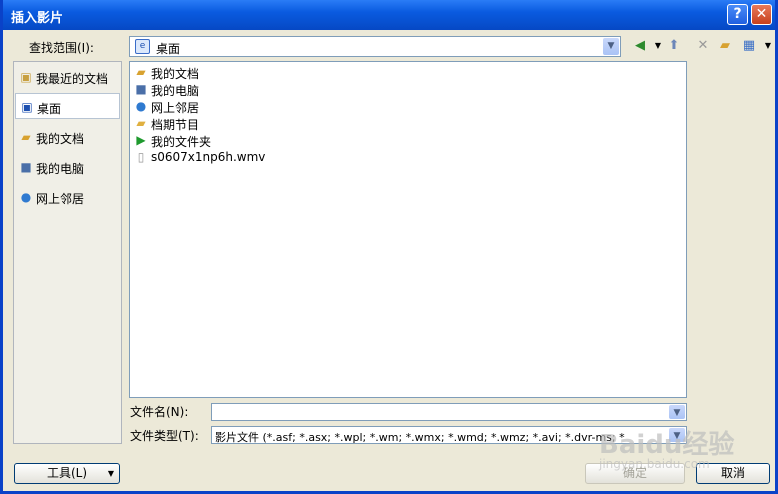 Image resolution: width=778 pixels, height=494 pixels. What do you see at coordinates (208, 157) in the screenshot?
I see `file-name: s0607x1np6h.wmv` at bounding box center [208, 157].